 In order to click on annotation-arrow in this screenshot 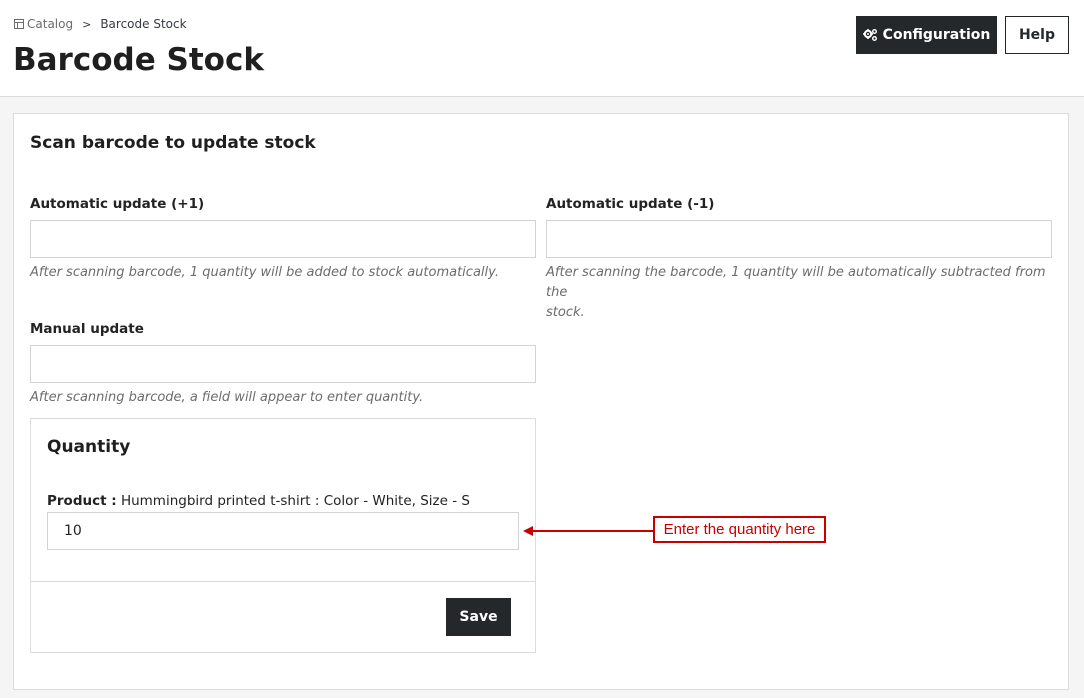, I will do `click(588, 531)`.